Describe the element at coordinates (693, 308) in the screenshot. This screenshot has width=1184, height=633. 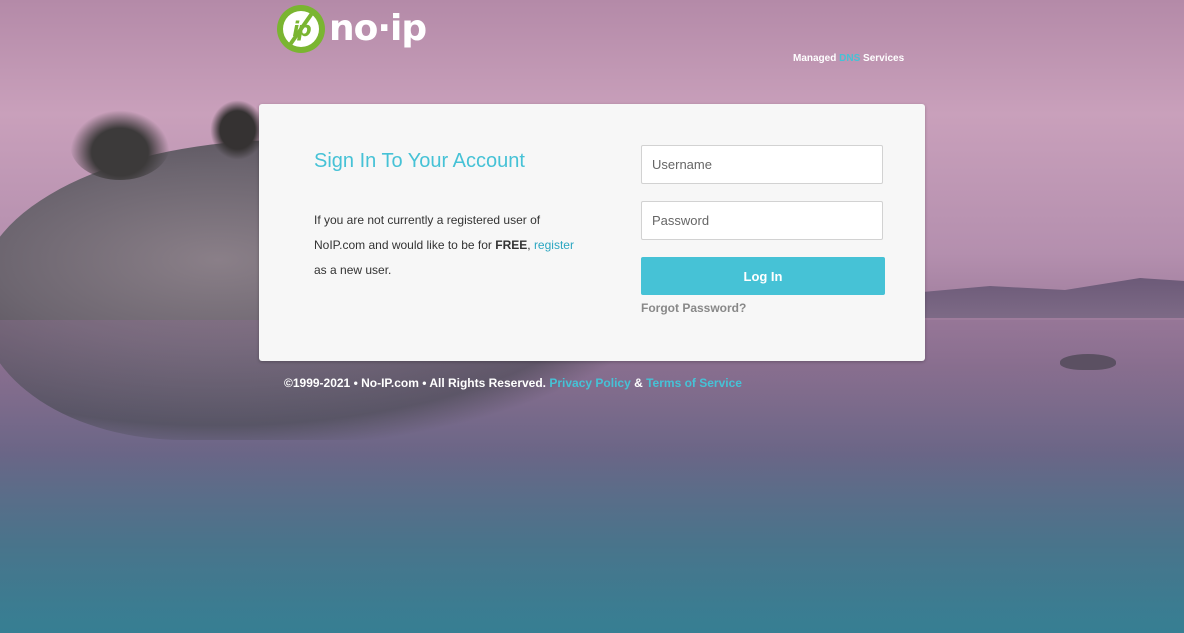
I see `forgot-password-link: Forgot Password?` at that location.